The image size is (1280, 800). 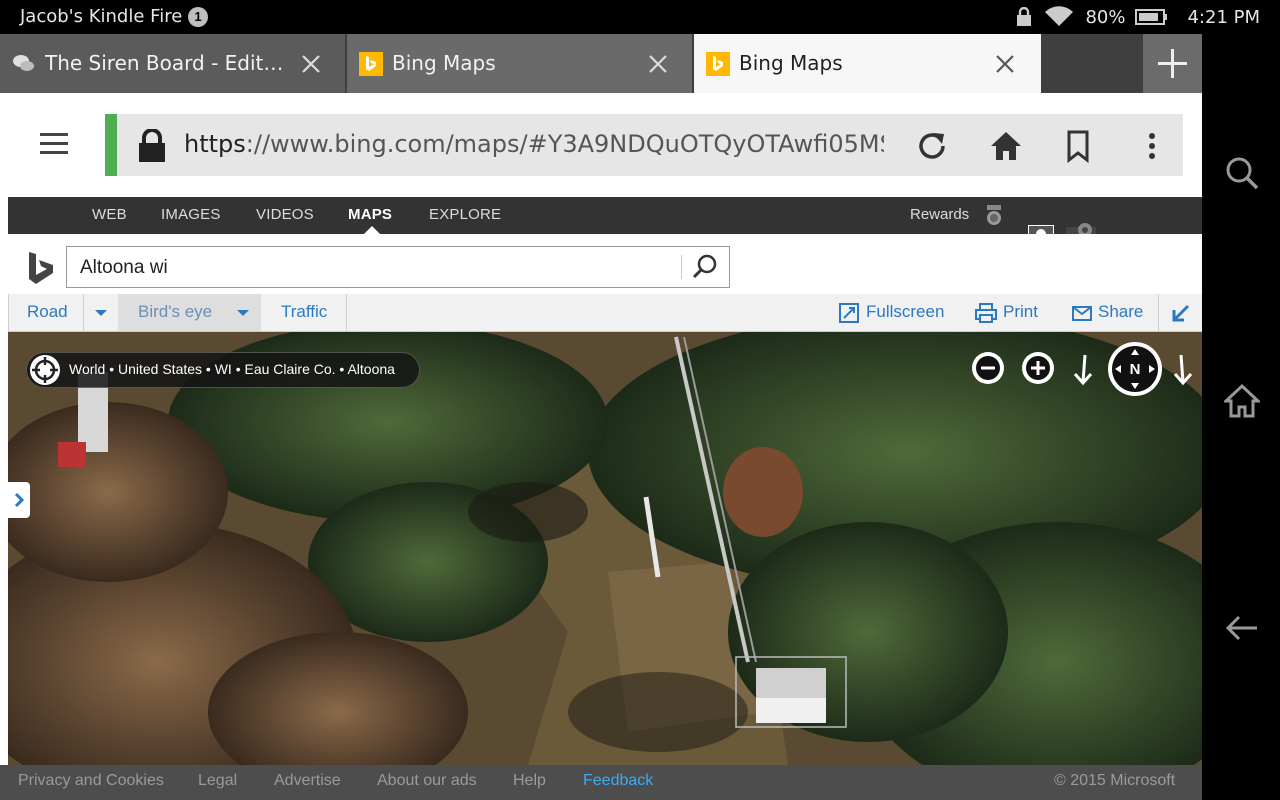 I want to click on copyright: © 2015 Microsoft, so click(x=1115, y=780).